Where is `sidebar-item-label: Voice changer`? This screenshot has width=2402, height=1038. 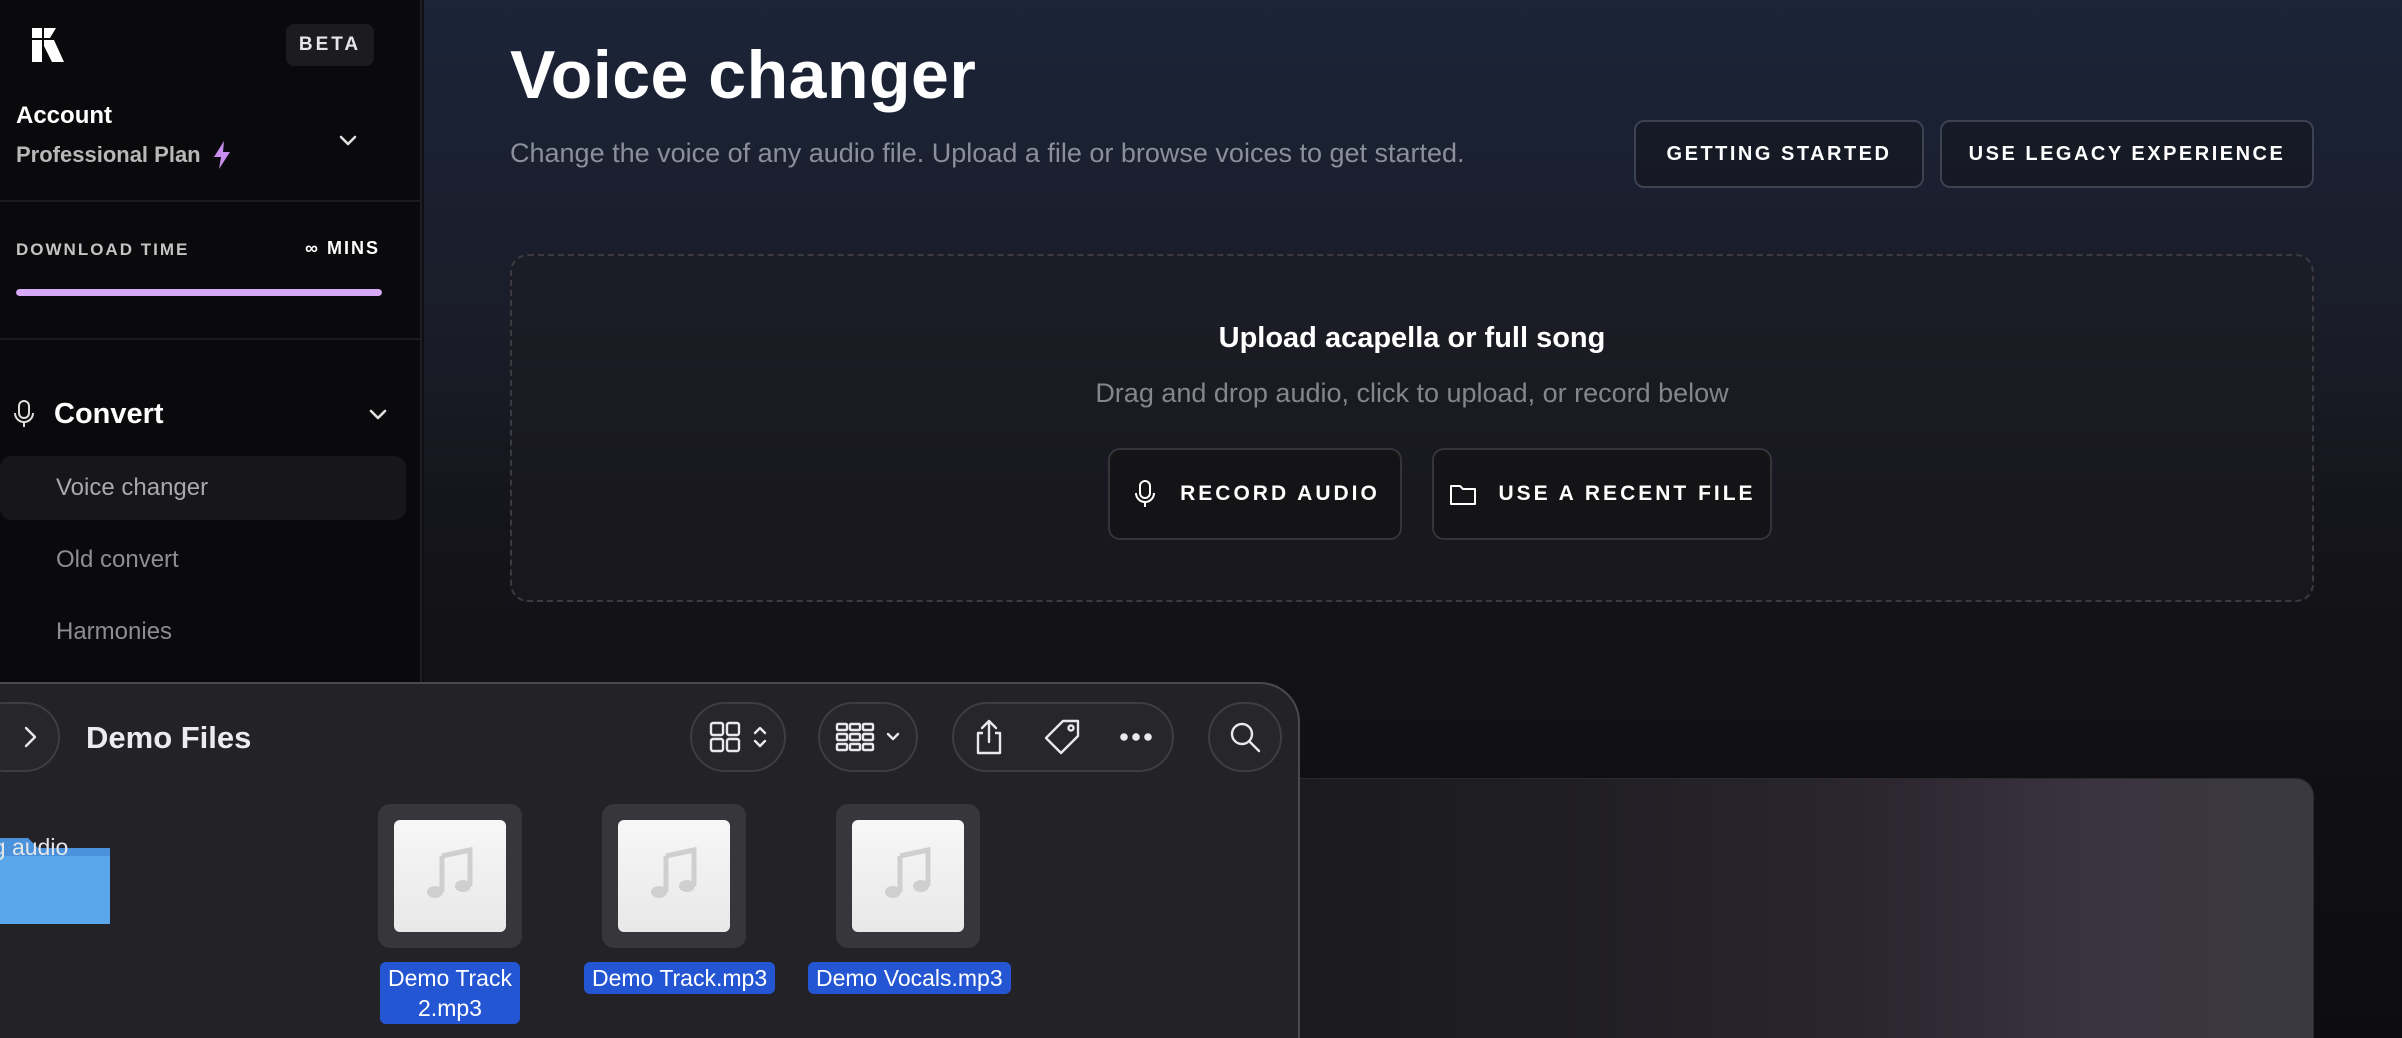 sidebar-item-label: Voice changer is located at coordinates (132, 487).